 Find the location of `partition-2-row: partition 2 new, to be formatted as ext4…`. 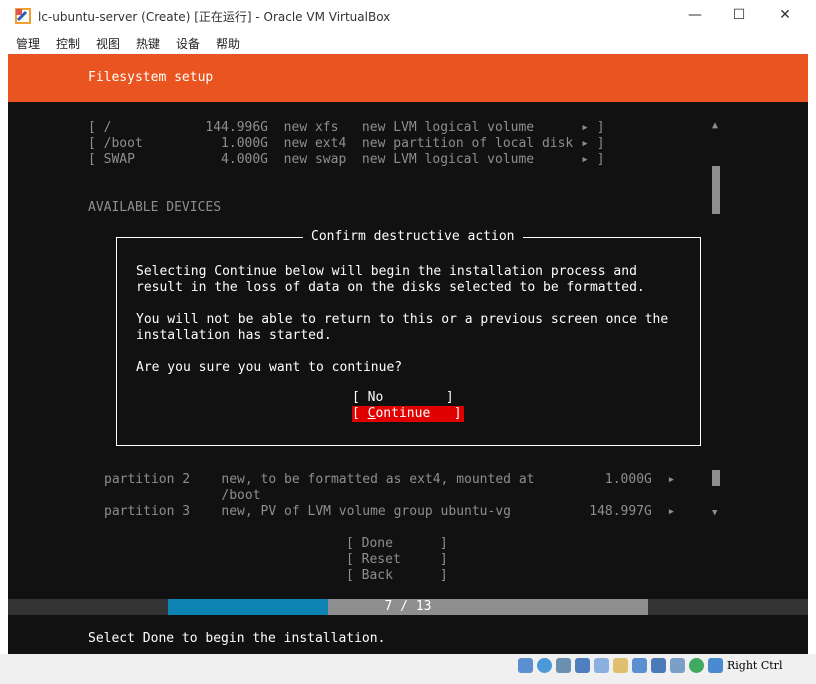

partition-2-row: partition 2 new, to be formatted as ext4… is located at coordinates (389, 480).